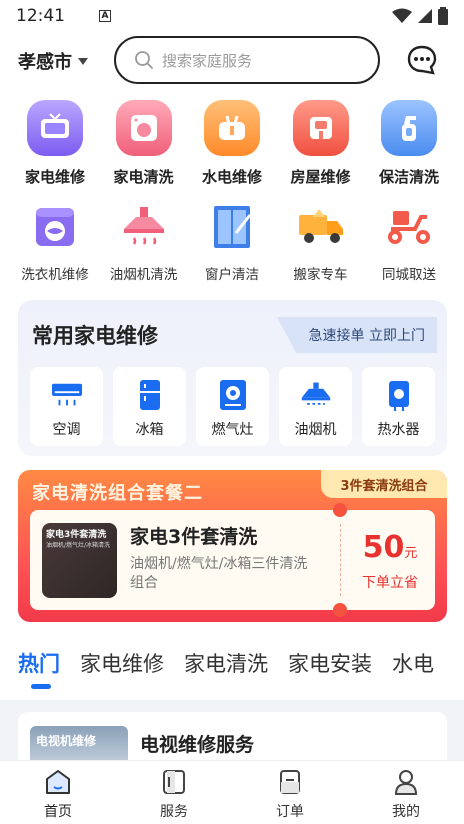 The width and height of the screenshot is (464, 824). Describe the element at coordinates (232, 430) in the screenshot. I see `repair-item-label: 燃气灶` at that location.